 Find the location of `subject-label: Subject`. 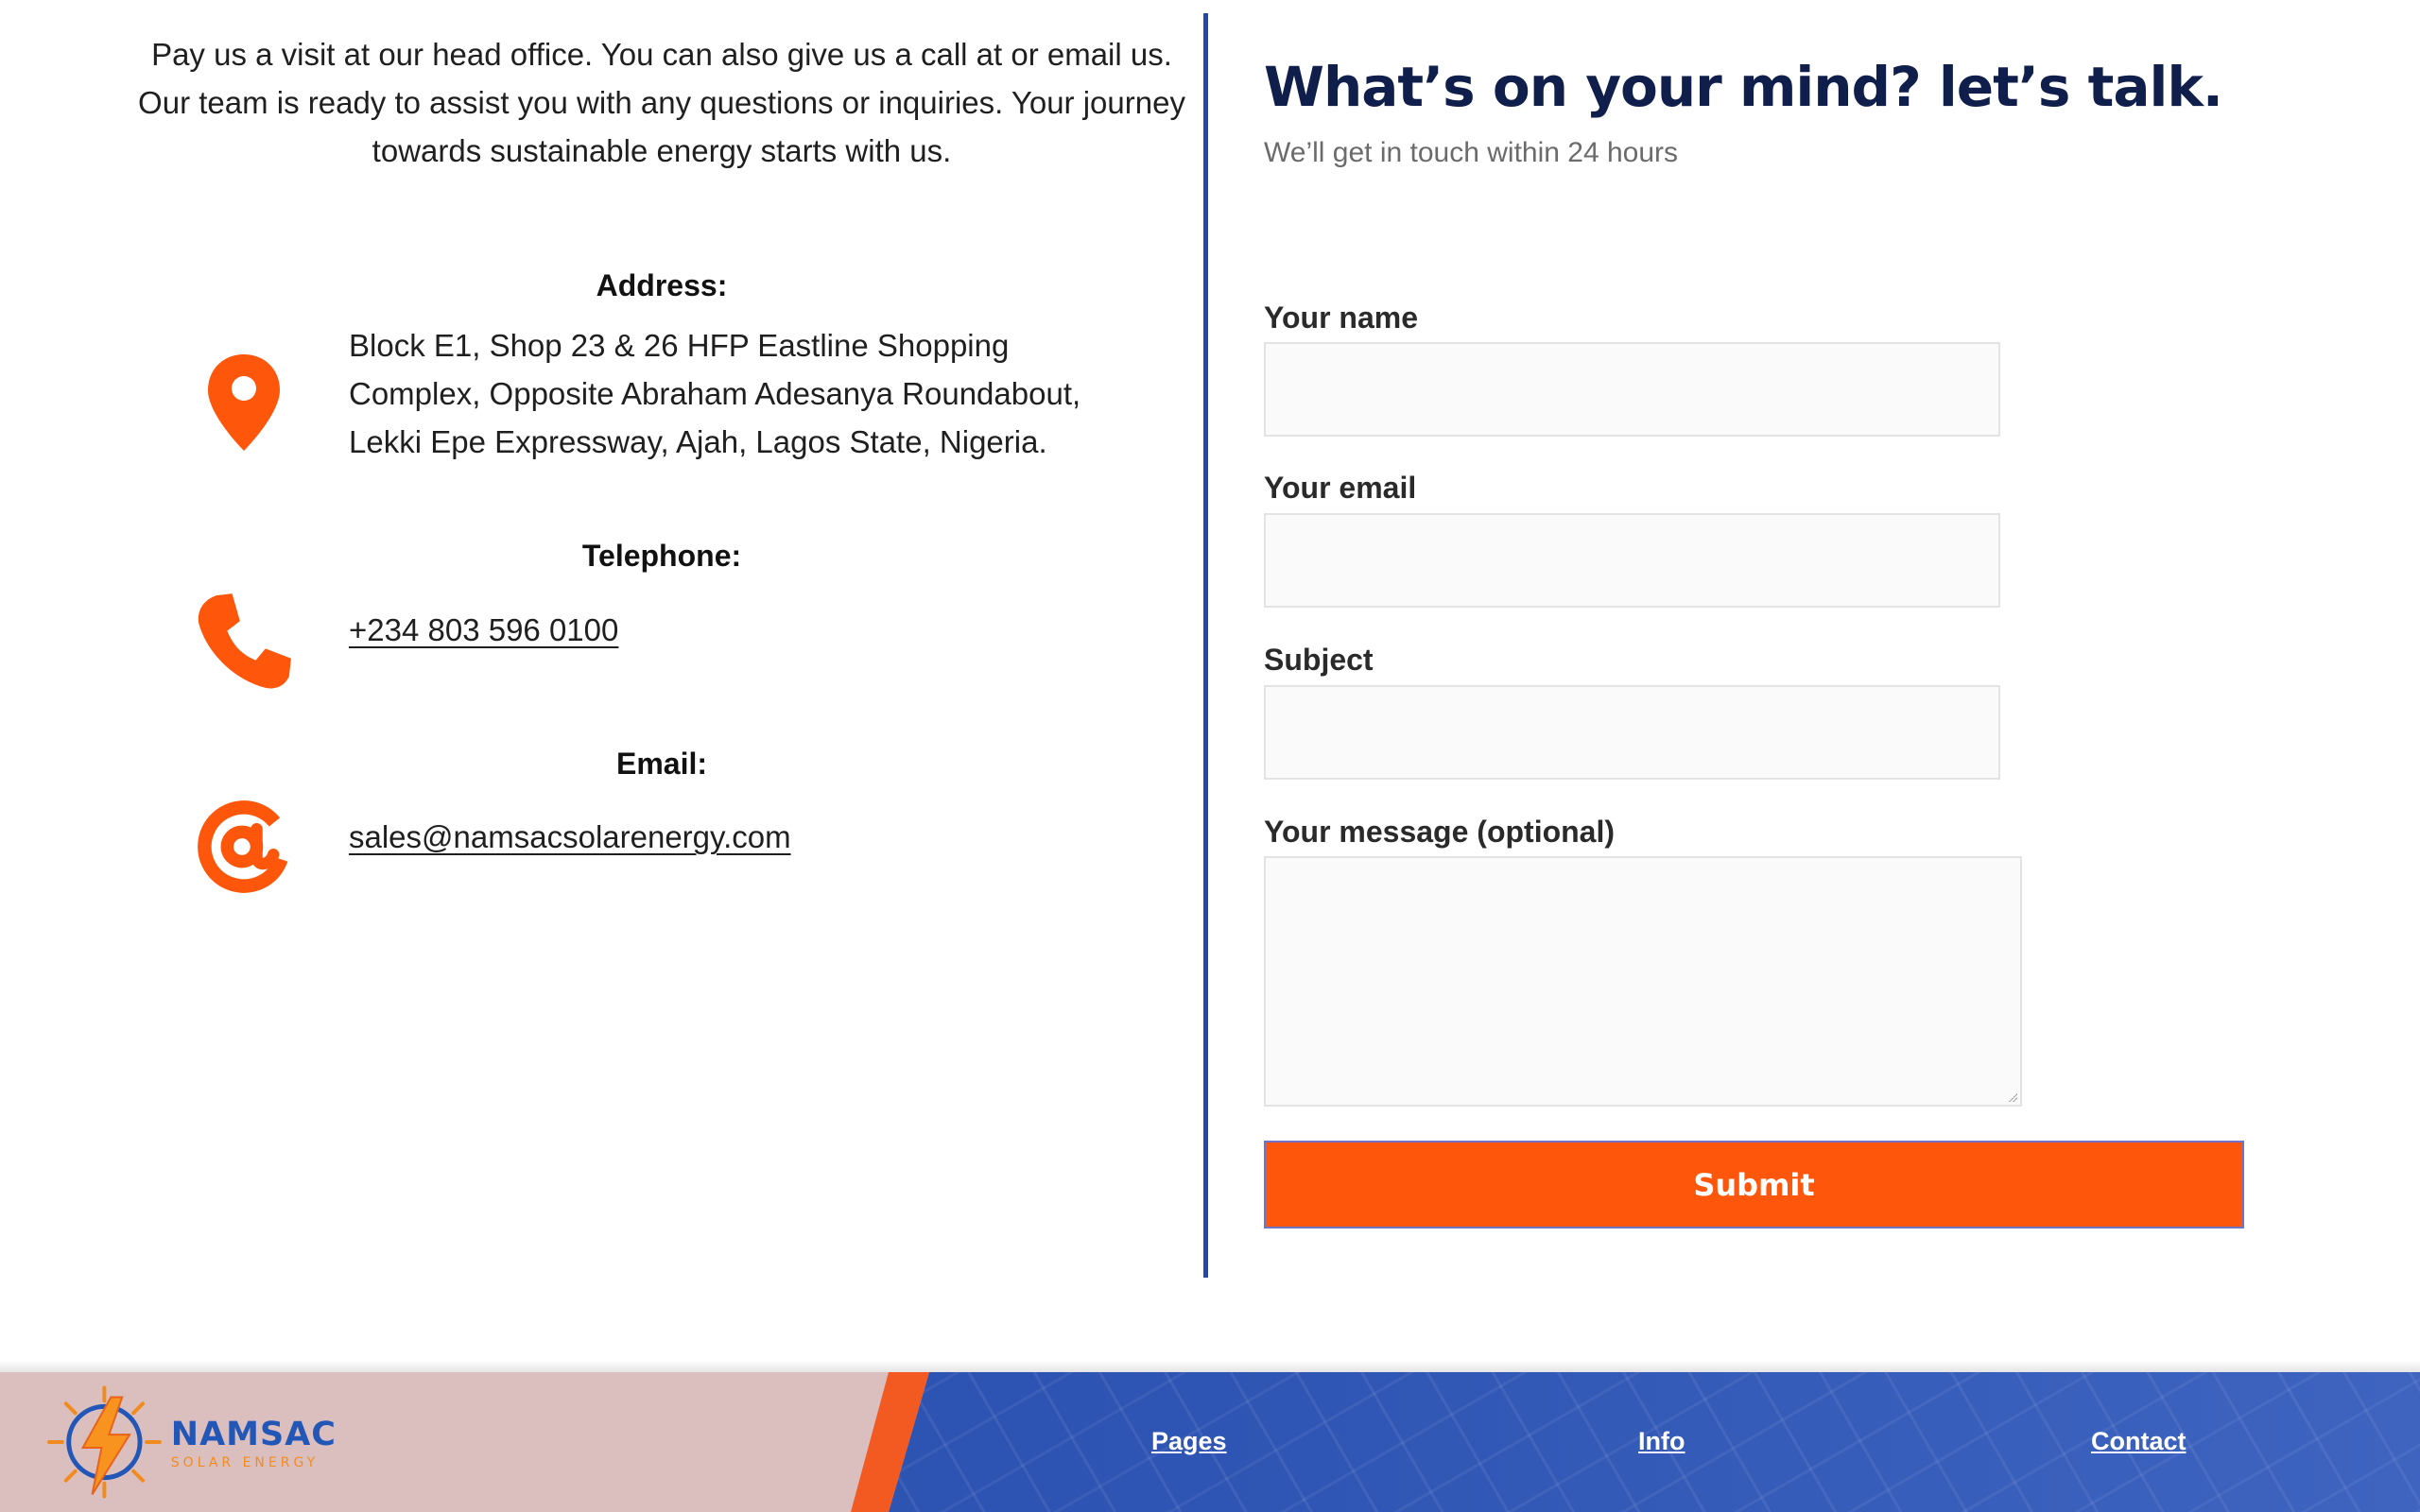

subject-label: Subject is located at coordinates (1319, 660).